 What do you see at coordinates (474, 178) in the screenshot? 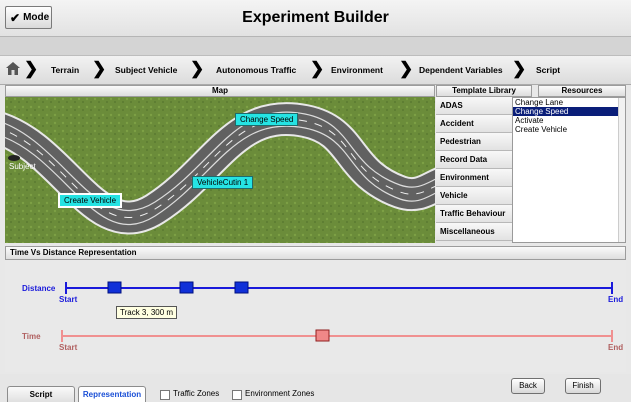
I see `template-environment: Environment` at bounding box center [474, 178].